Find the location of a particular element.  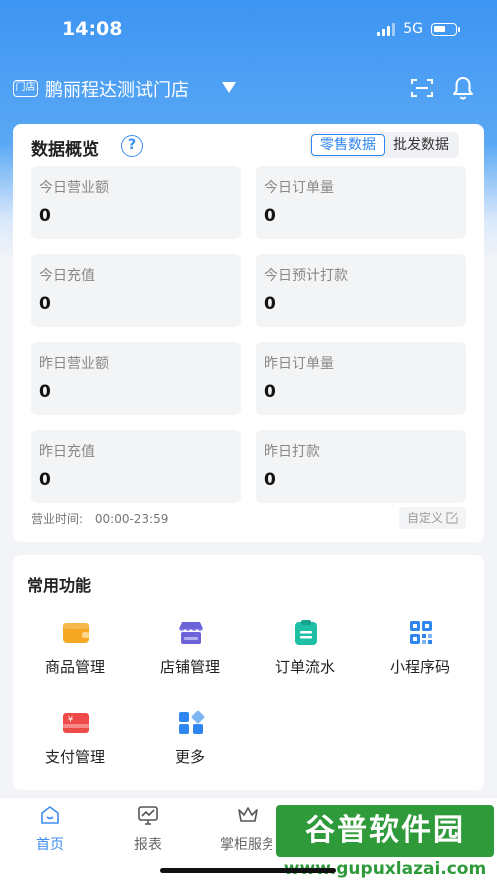

watermark-brand: 谷普软件园 is located at coordinates (385, 831).